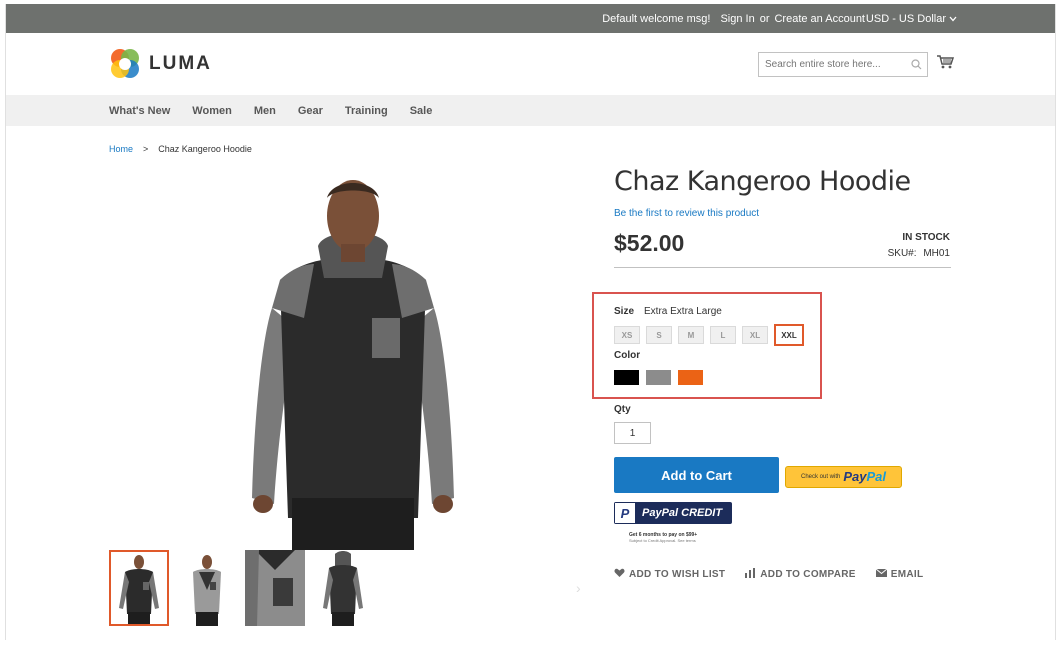 This screenshot has height=660, width=1062. I want to click on breadcrumb: Home > Chaz Kangeroo Hoodie, so click(180, 149).